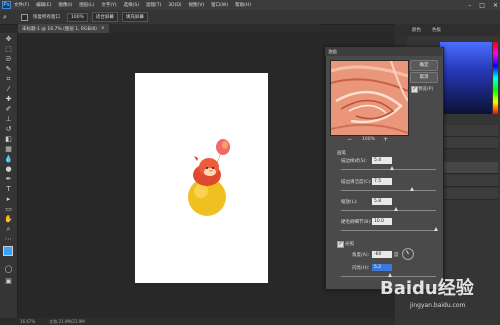 The image size is (500, 325). I want to click on menu-select: 选择(S), so click(131, 5).